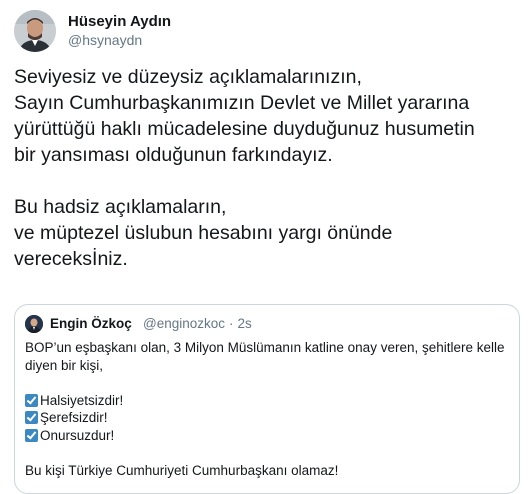  I want to click on quoted-text-line: diyen bir kişi,, so click(64, 365).